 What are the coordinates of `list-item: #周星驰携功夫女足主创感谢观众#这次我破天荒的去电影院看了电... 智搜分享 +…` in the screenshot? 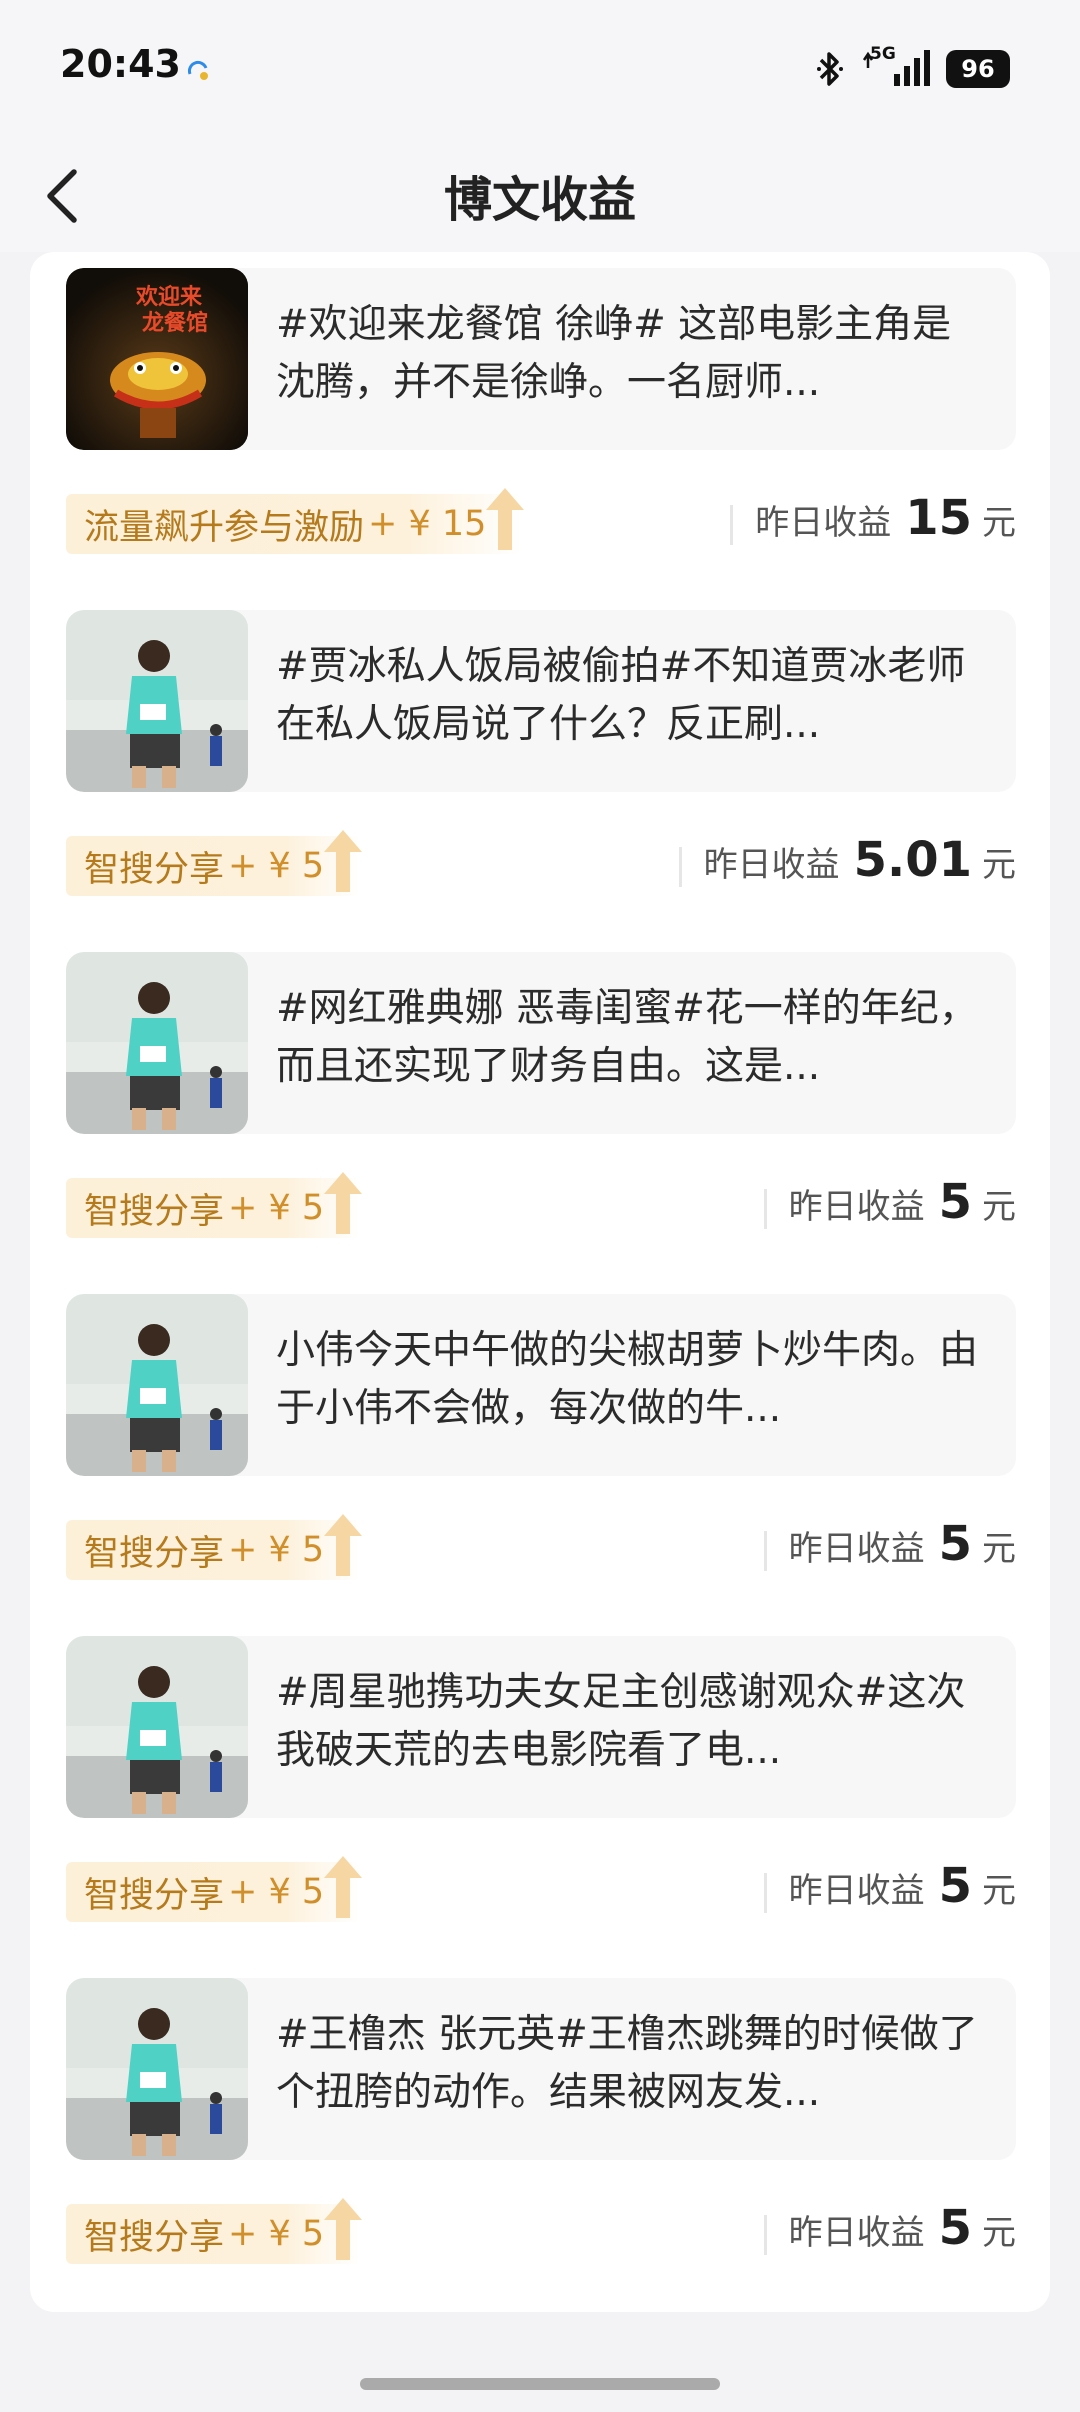 It's located at (541, 1790).